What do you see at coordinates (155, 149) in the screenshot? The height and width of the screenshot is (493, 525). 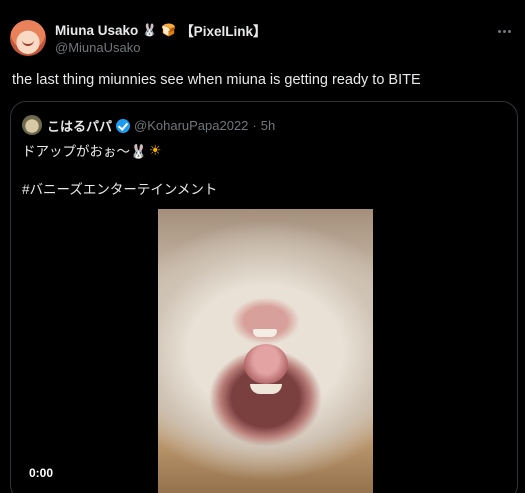 I see `sun-emoji-icon: ☀` at bounding box center [155, 149].